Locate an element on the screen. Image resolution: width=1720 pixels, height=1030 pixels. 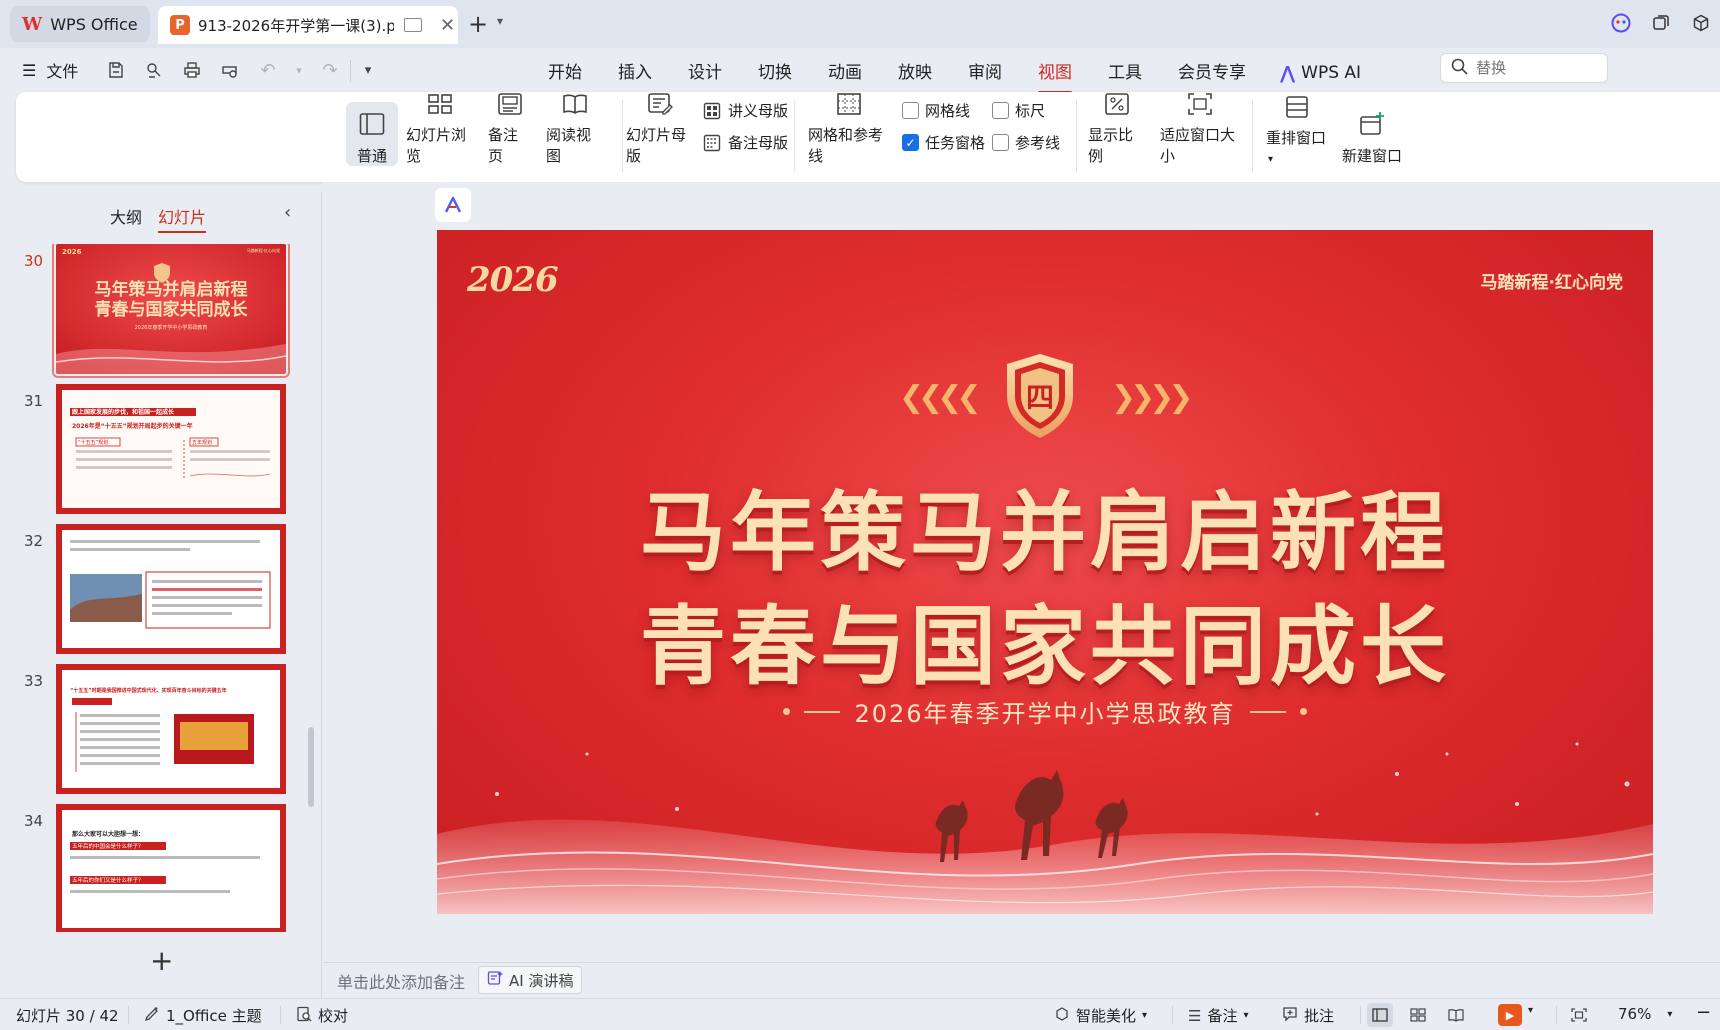
thumb-year: 2026 is located at coordinates (72, 252).